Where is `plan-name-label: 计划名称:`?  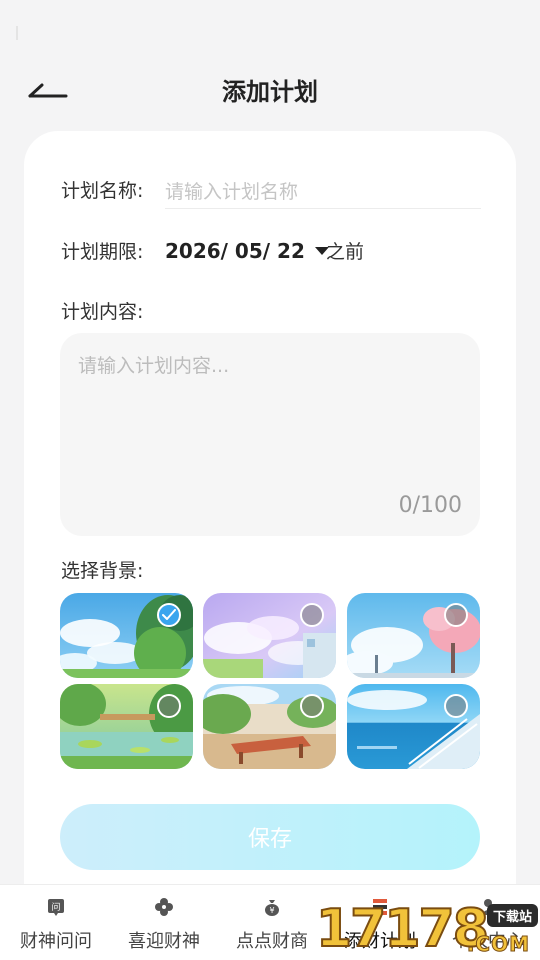 plan-name-label: 计划名称: is located at coordinates (102, 191).